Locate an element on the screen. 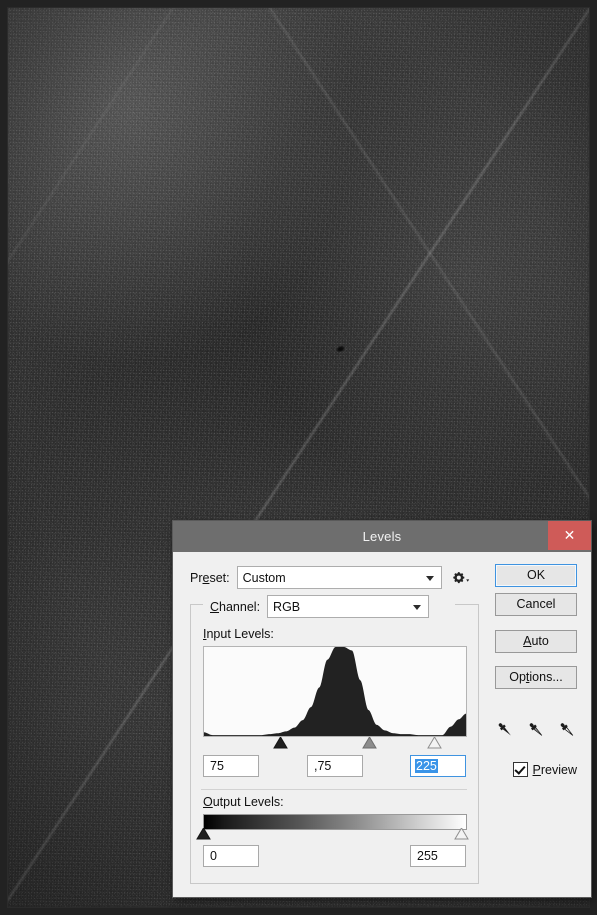 This screenshot has width=597, height=915. output-levels-slider is located at coordinates (332, 834).